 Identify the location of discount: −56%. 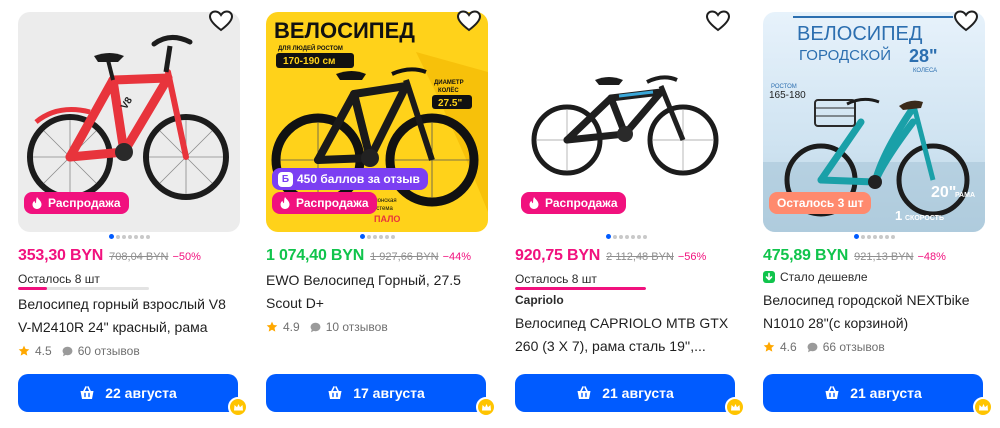
(692, 257).